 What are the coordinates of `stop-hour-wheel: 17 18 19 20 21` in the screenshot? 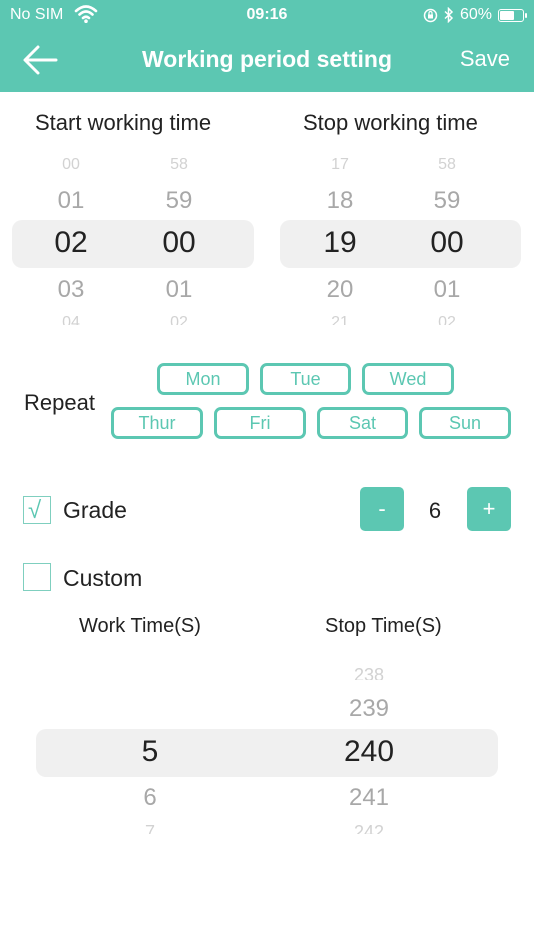 It's located at (340, 241).